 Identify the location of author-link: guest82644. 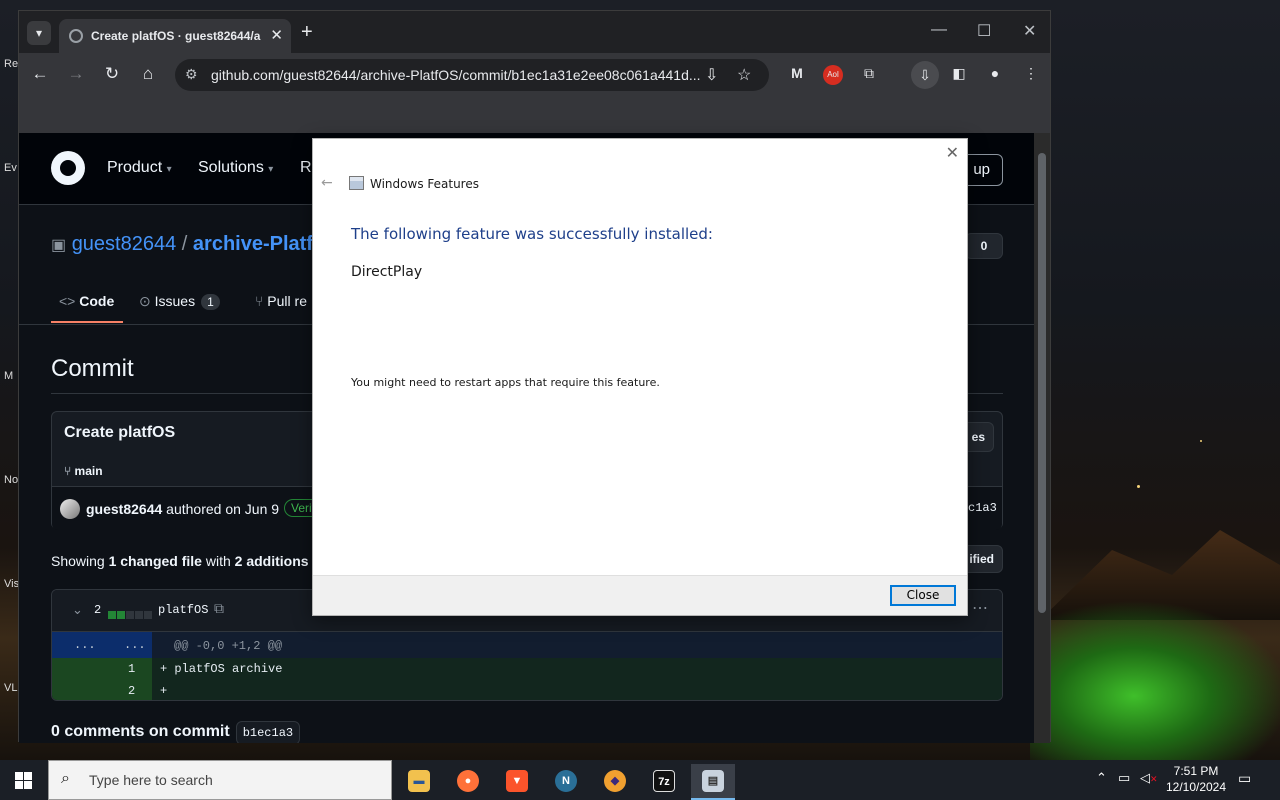
(124, 509).